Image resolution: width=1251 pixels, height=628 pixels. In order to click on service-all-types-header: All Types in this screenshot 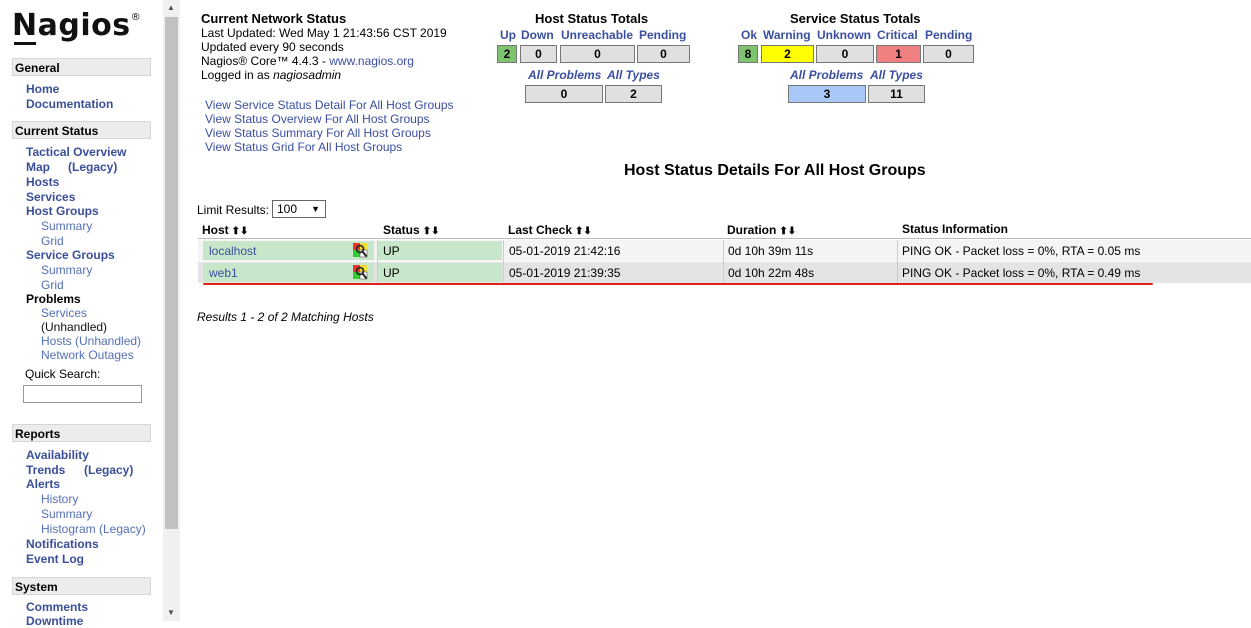, I will do `click(896, 75)`.